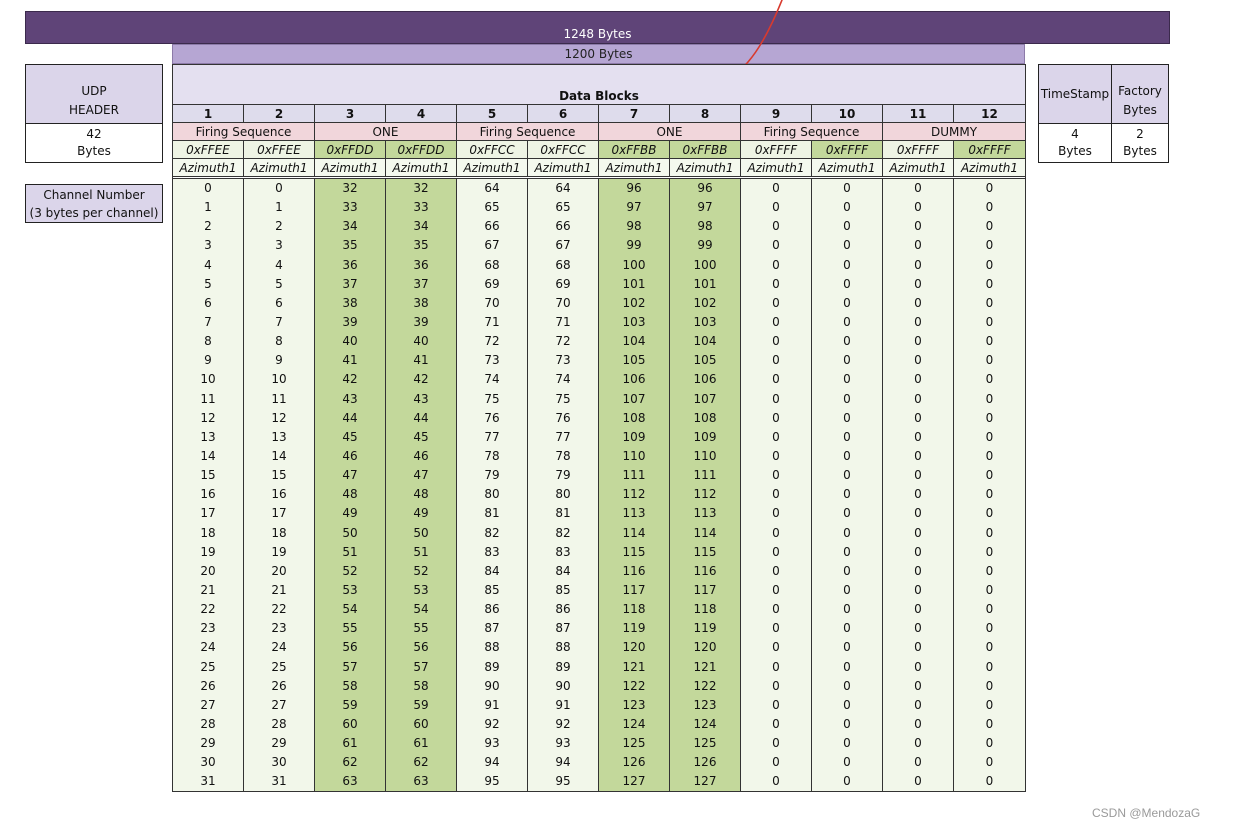 The height and width of the screenshot is (828, 1233). I want to click on channel-cell: 27, so click(208, 705).